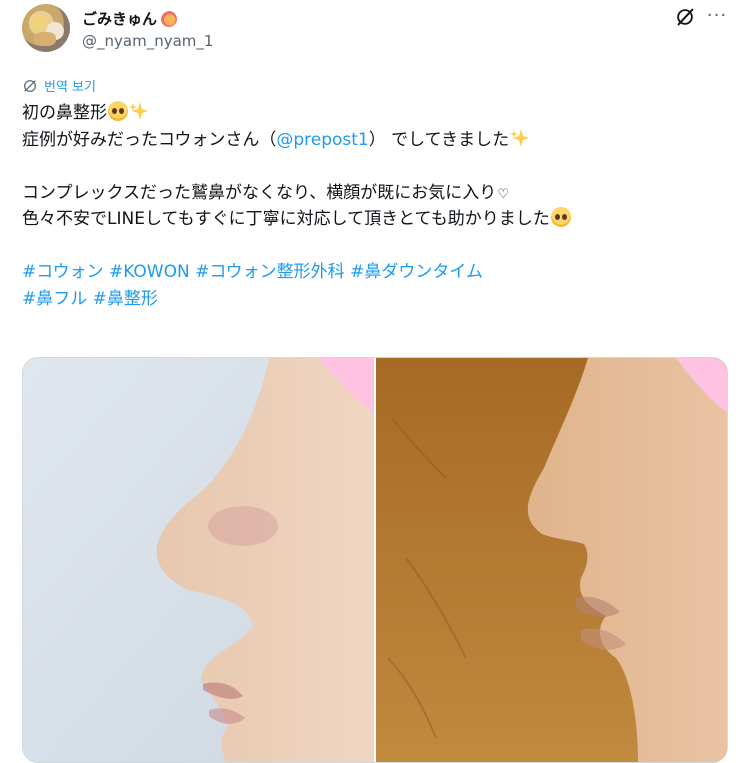 Image resolution: width=748 pixels, height=763 pixels. Describe the element at coordinates (717, 16) in the screenshot. I see `more-icon: ···` at that location.